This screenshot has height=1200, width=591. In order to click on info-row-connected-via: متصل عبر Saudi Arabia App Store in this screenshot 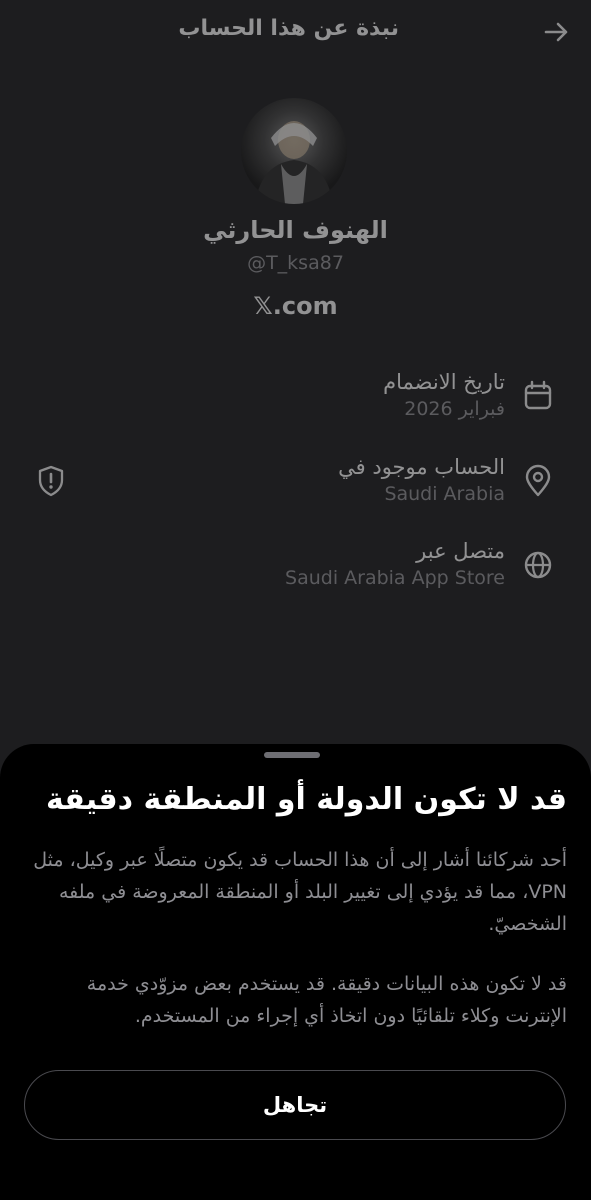, I will do `click(395, 564)`.